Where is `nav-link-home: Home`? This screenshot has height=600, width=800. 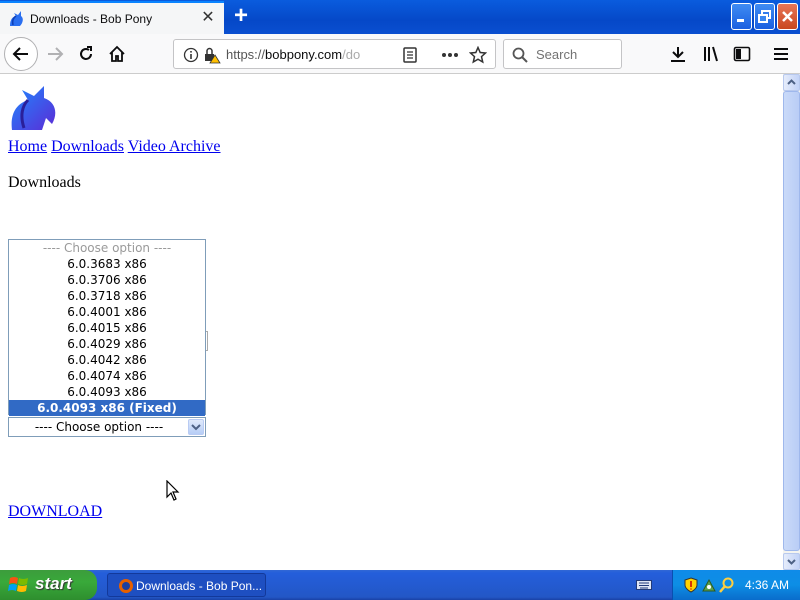 nav-link-home: Home is located at coordinates (27, 146).